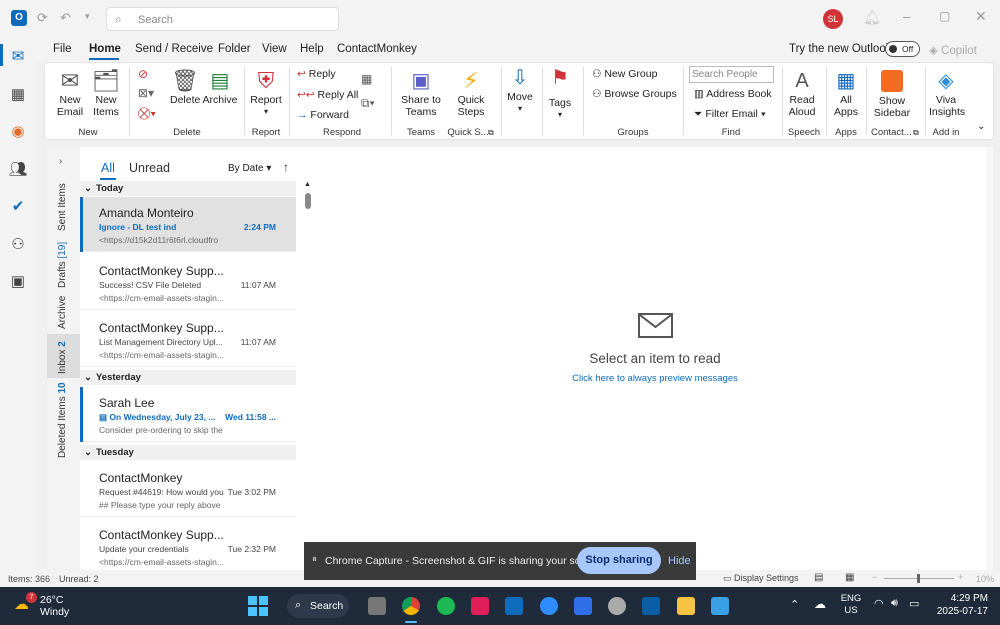  Describe the element at coordinates (220, 87) in the screenshot. I see `archive-button: ▤ Archive` at that location.